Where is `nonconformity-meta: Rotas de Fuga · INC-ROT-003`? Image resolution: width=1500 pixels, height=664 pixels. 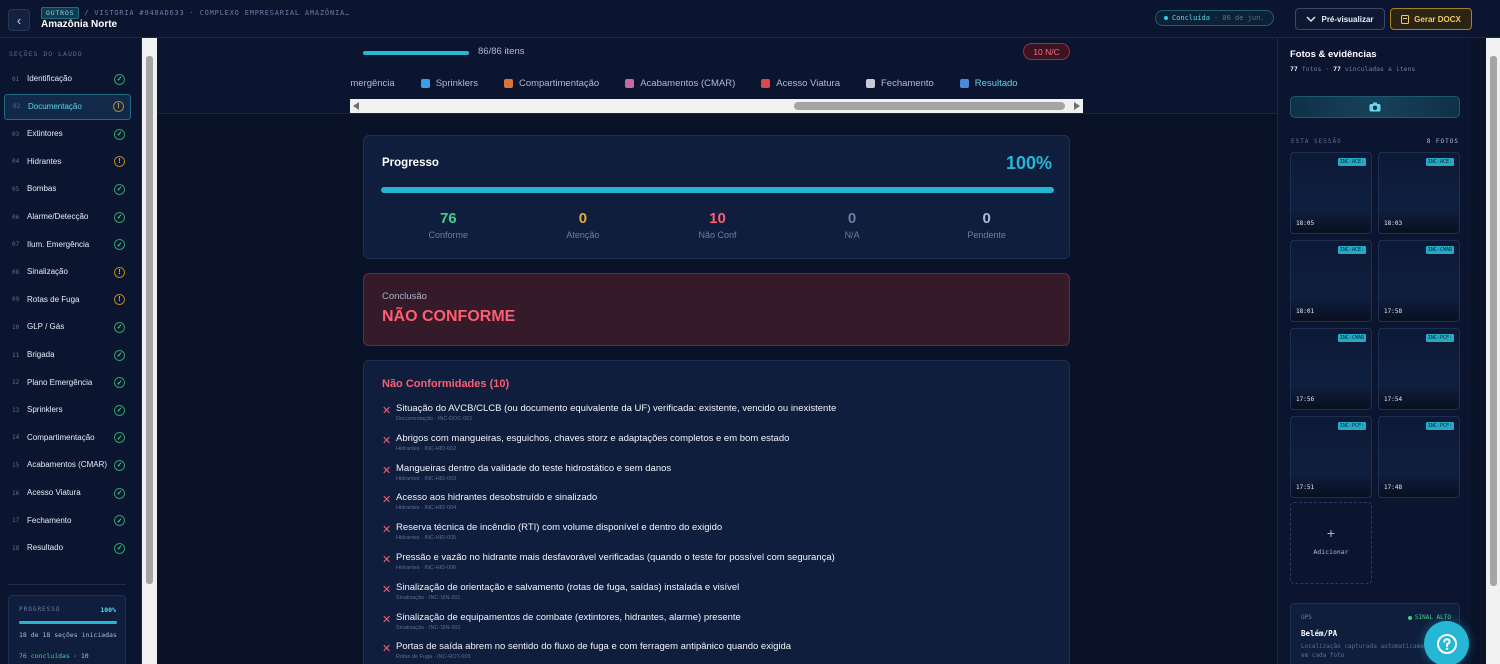
nonconformity-meta: Rotas de Fuga · INC-ROT-003 is located at coordinates (433, 657).